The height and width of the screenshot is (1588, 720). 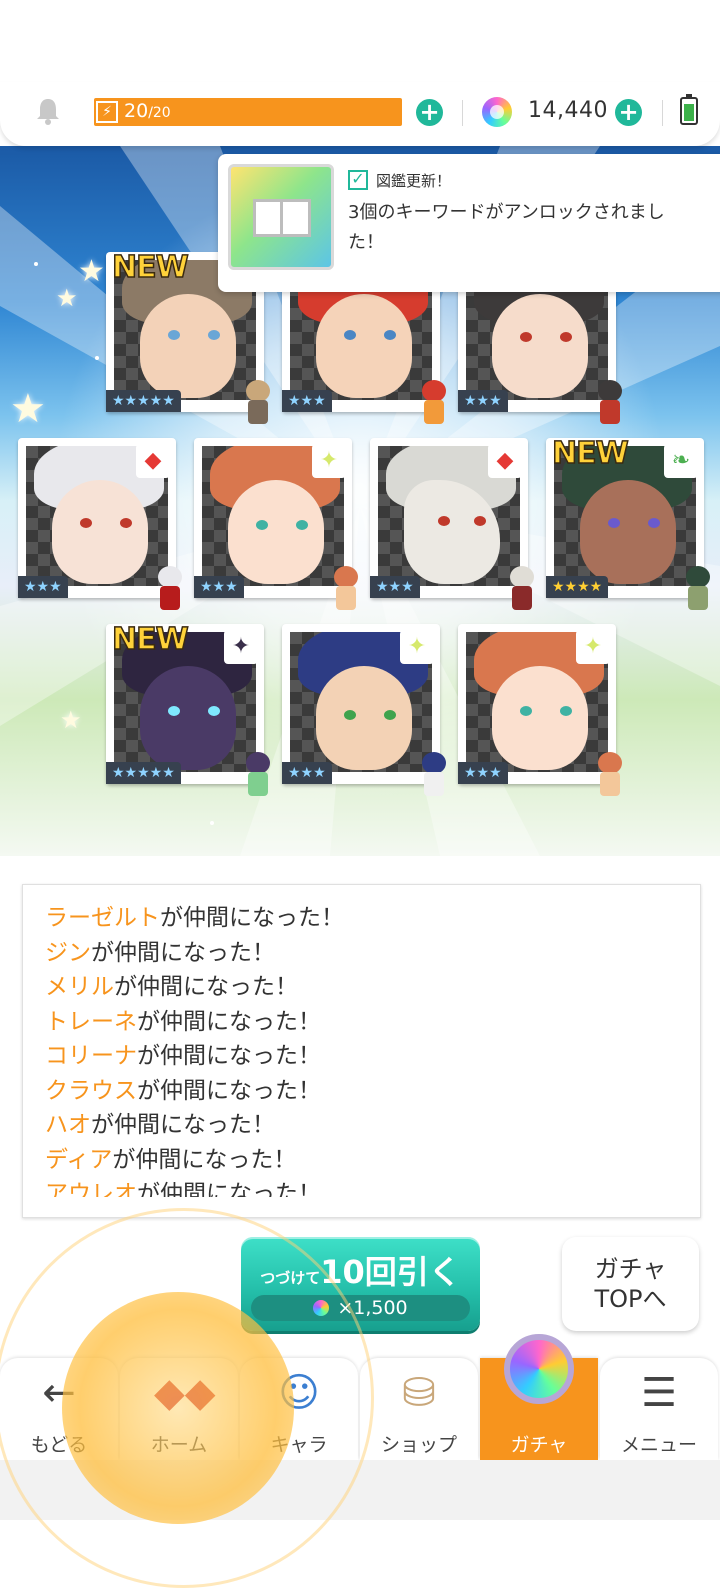 I want to click on nav-gacha: ガチャ, so click(x=539, y=1397).